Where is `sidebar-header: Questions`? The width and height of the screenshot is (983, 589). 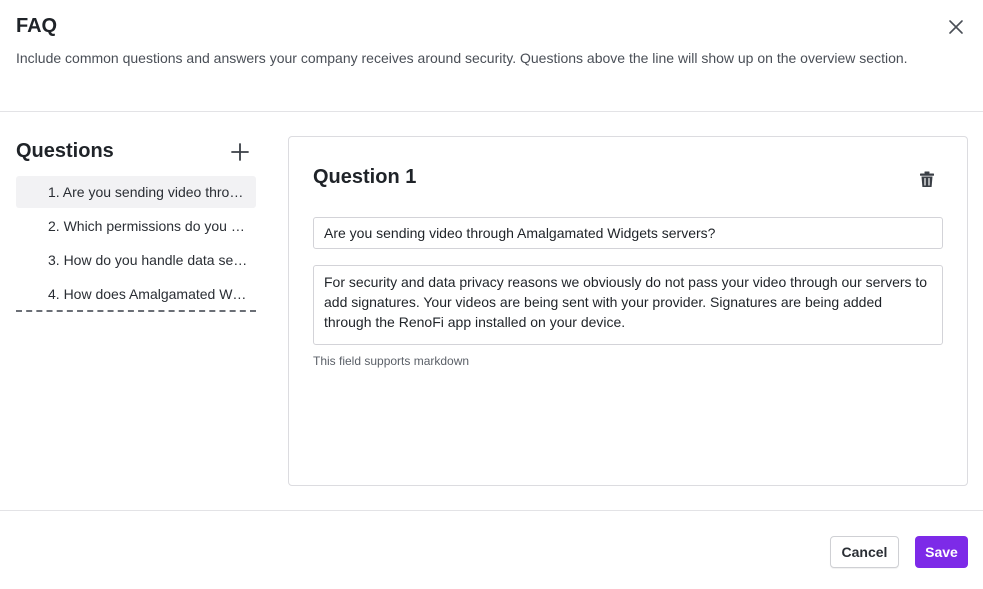 sidebar-header: Questions is located at coordinates (136, 153).